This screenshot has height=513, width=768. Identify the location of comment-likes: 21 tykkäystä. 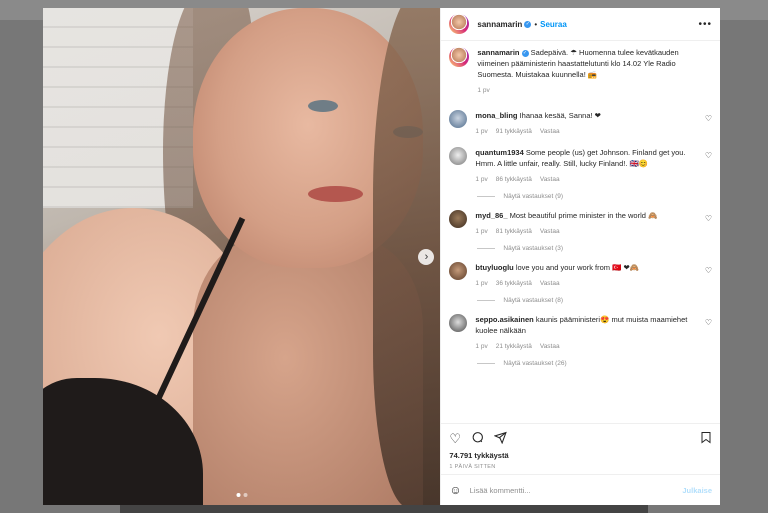
(514, 346).